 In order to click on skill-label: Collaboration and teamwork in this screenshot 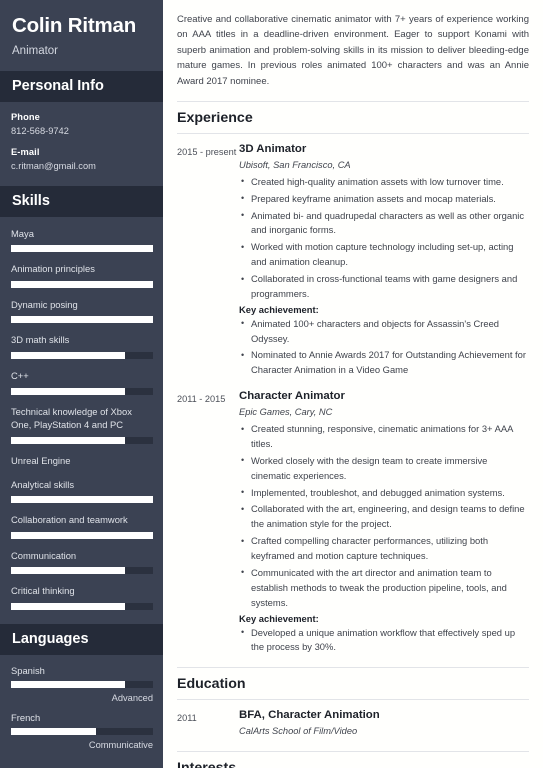, I will do `click(69, 520)`.